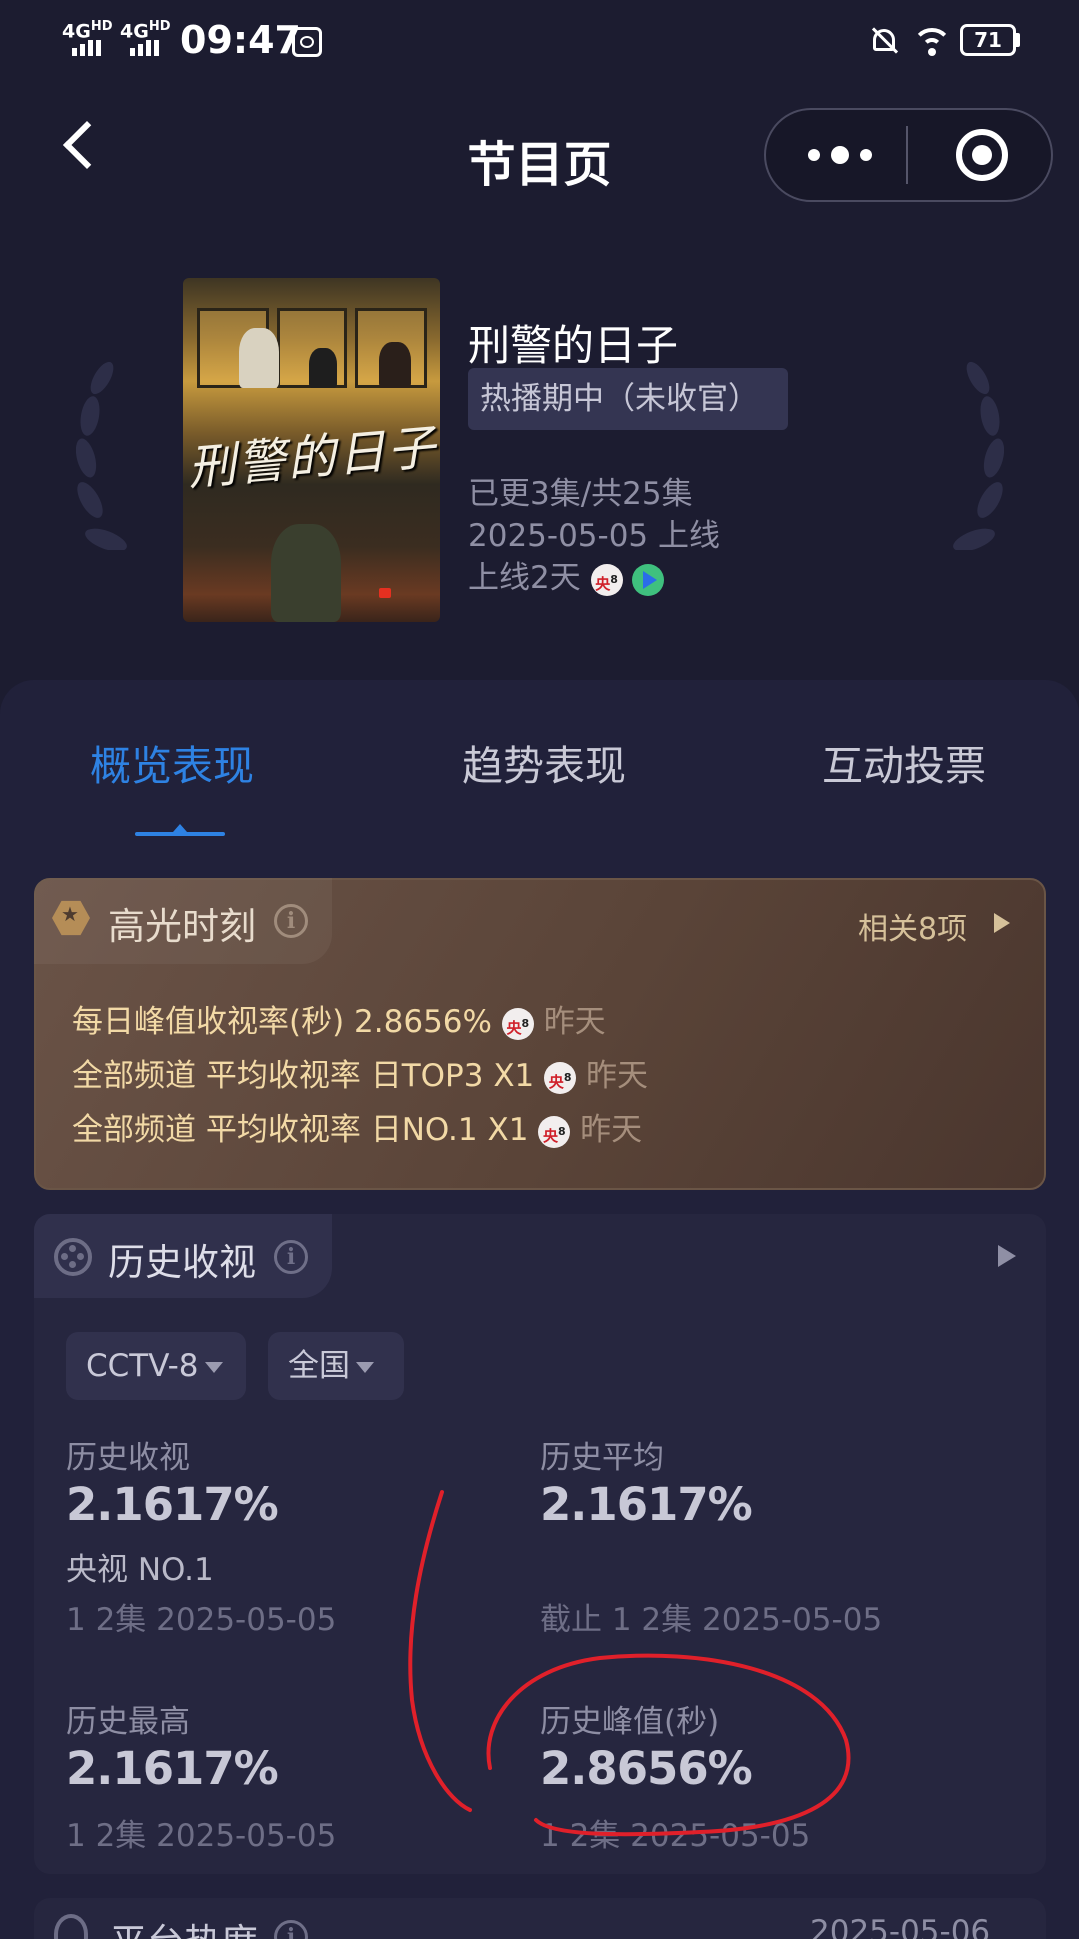 Image resolution: width=1079 pixels, height=1939 pixels. I want to click on stat-label: 历史峰值(秒), so click(630, 1722).